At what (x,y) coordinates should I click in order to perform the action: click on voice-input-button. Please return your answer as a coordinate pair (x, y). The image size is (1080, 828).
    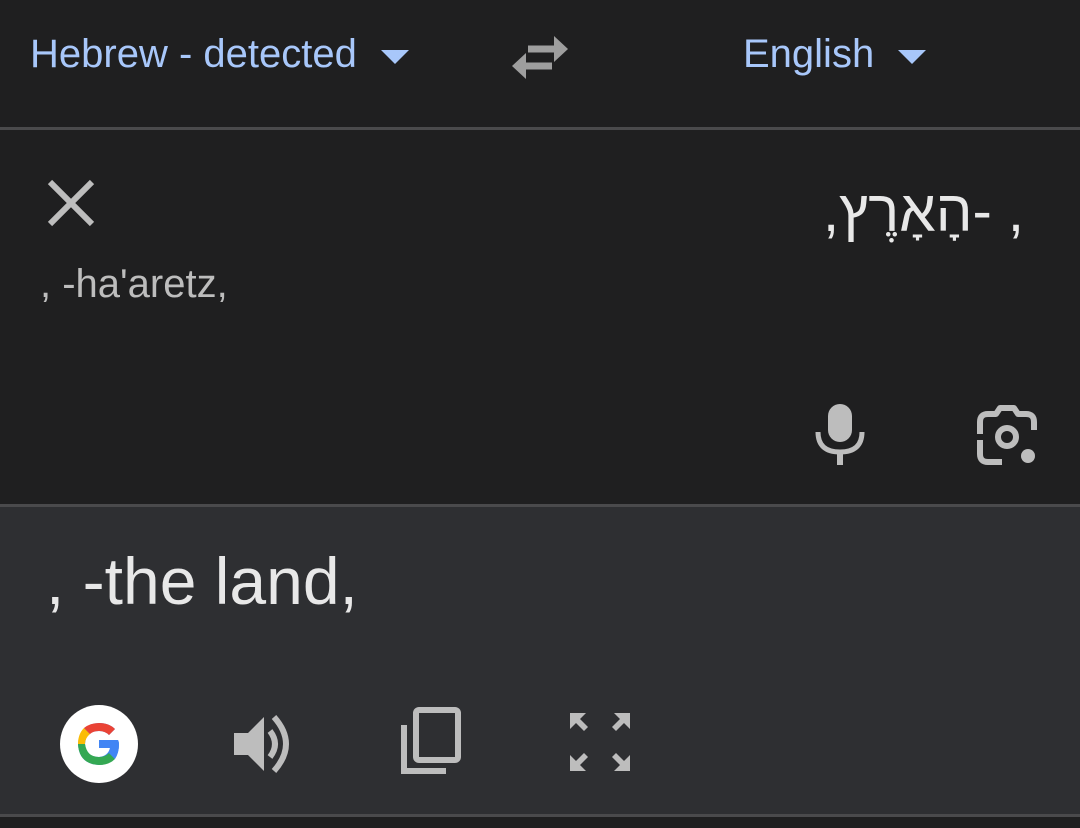
    Looking at the image, I should click on (840, 435).